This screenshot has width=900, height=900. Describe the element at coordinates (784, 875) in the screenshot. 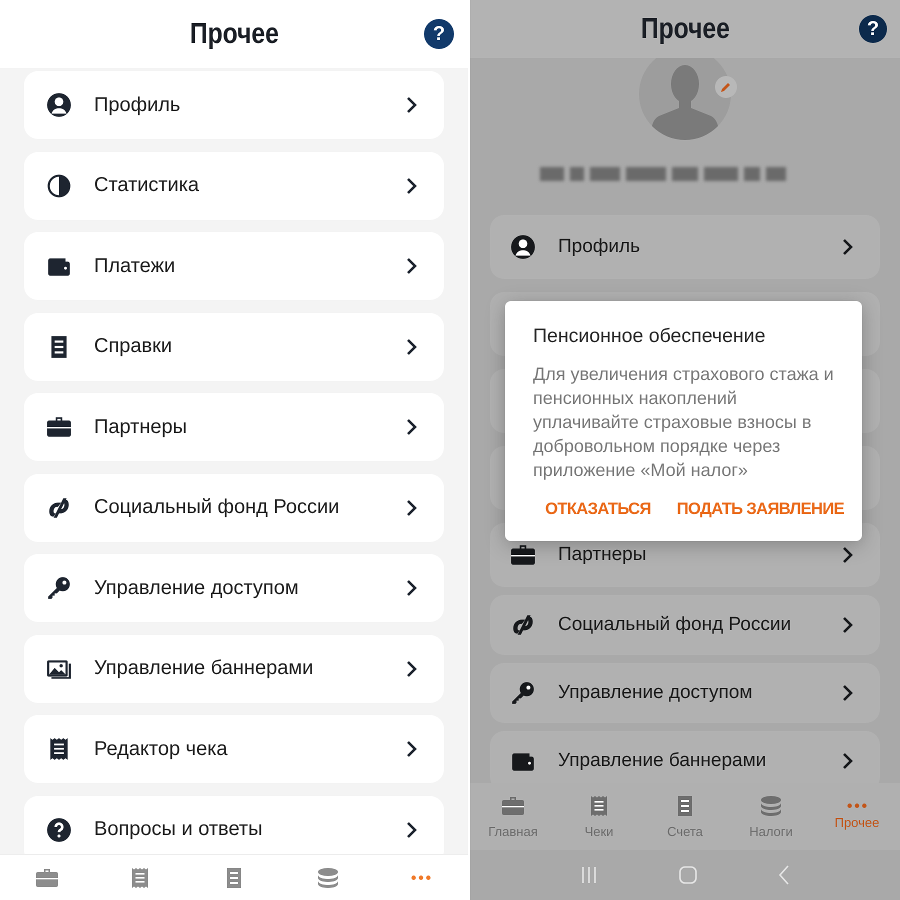

I see `back-icon` at that location.